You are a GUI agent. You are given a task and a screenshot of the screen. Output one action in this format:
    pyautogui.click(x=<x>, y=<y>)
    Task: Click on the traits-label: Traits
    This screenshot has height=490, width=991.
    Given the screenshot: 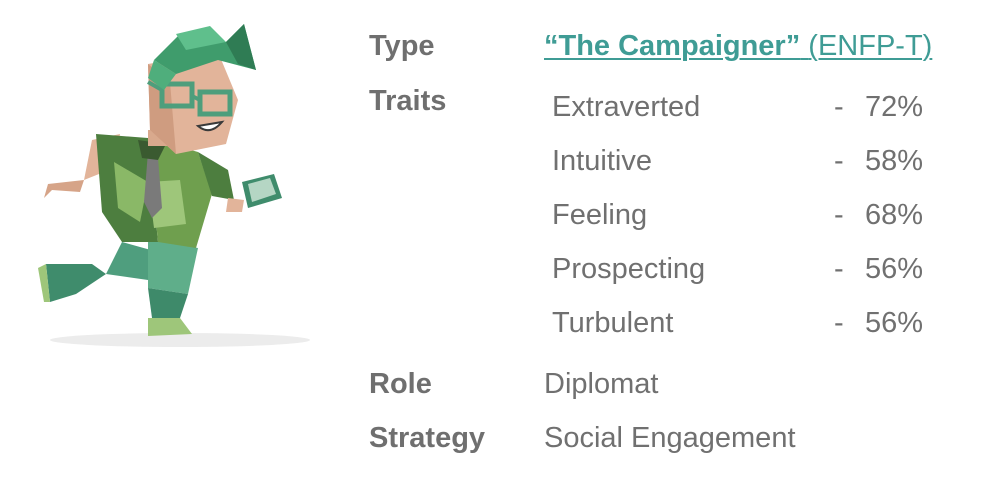 What is the action you would take?
    pyautogui.click(x=408, y=101)
    